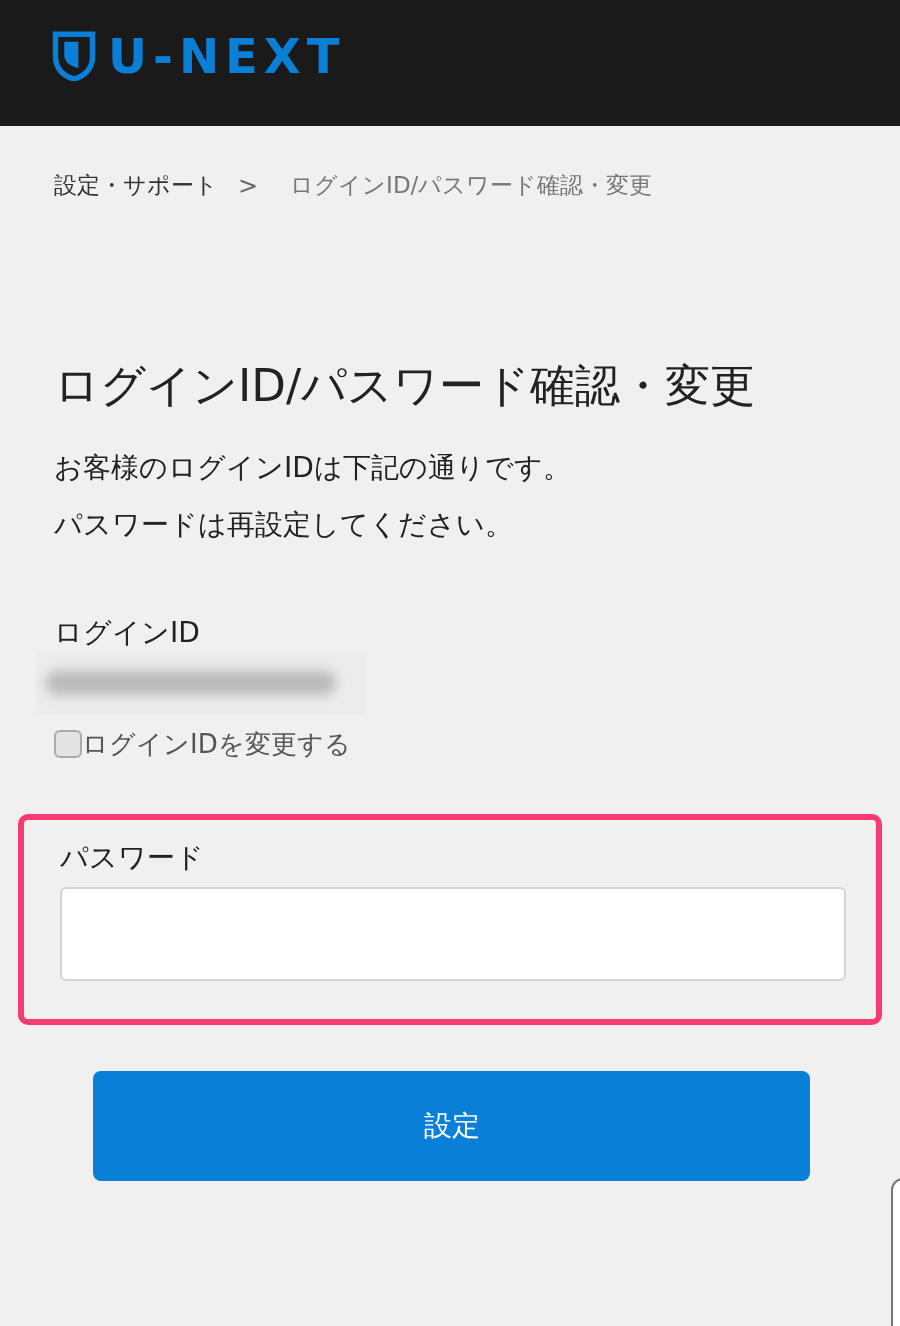  Describe the element at coordinates (68, 744) in the screenshot. I see `checkbox` at that location.